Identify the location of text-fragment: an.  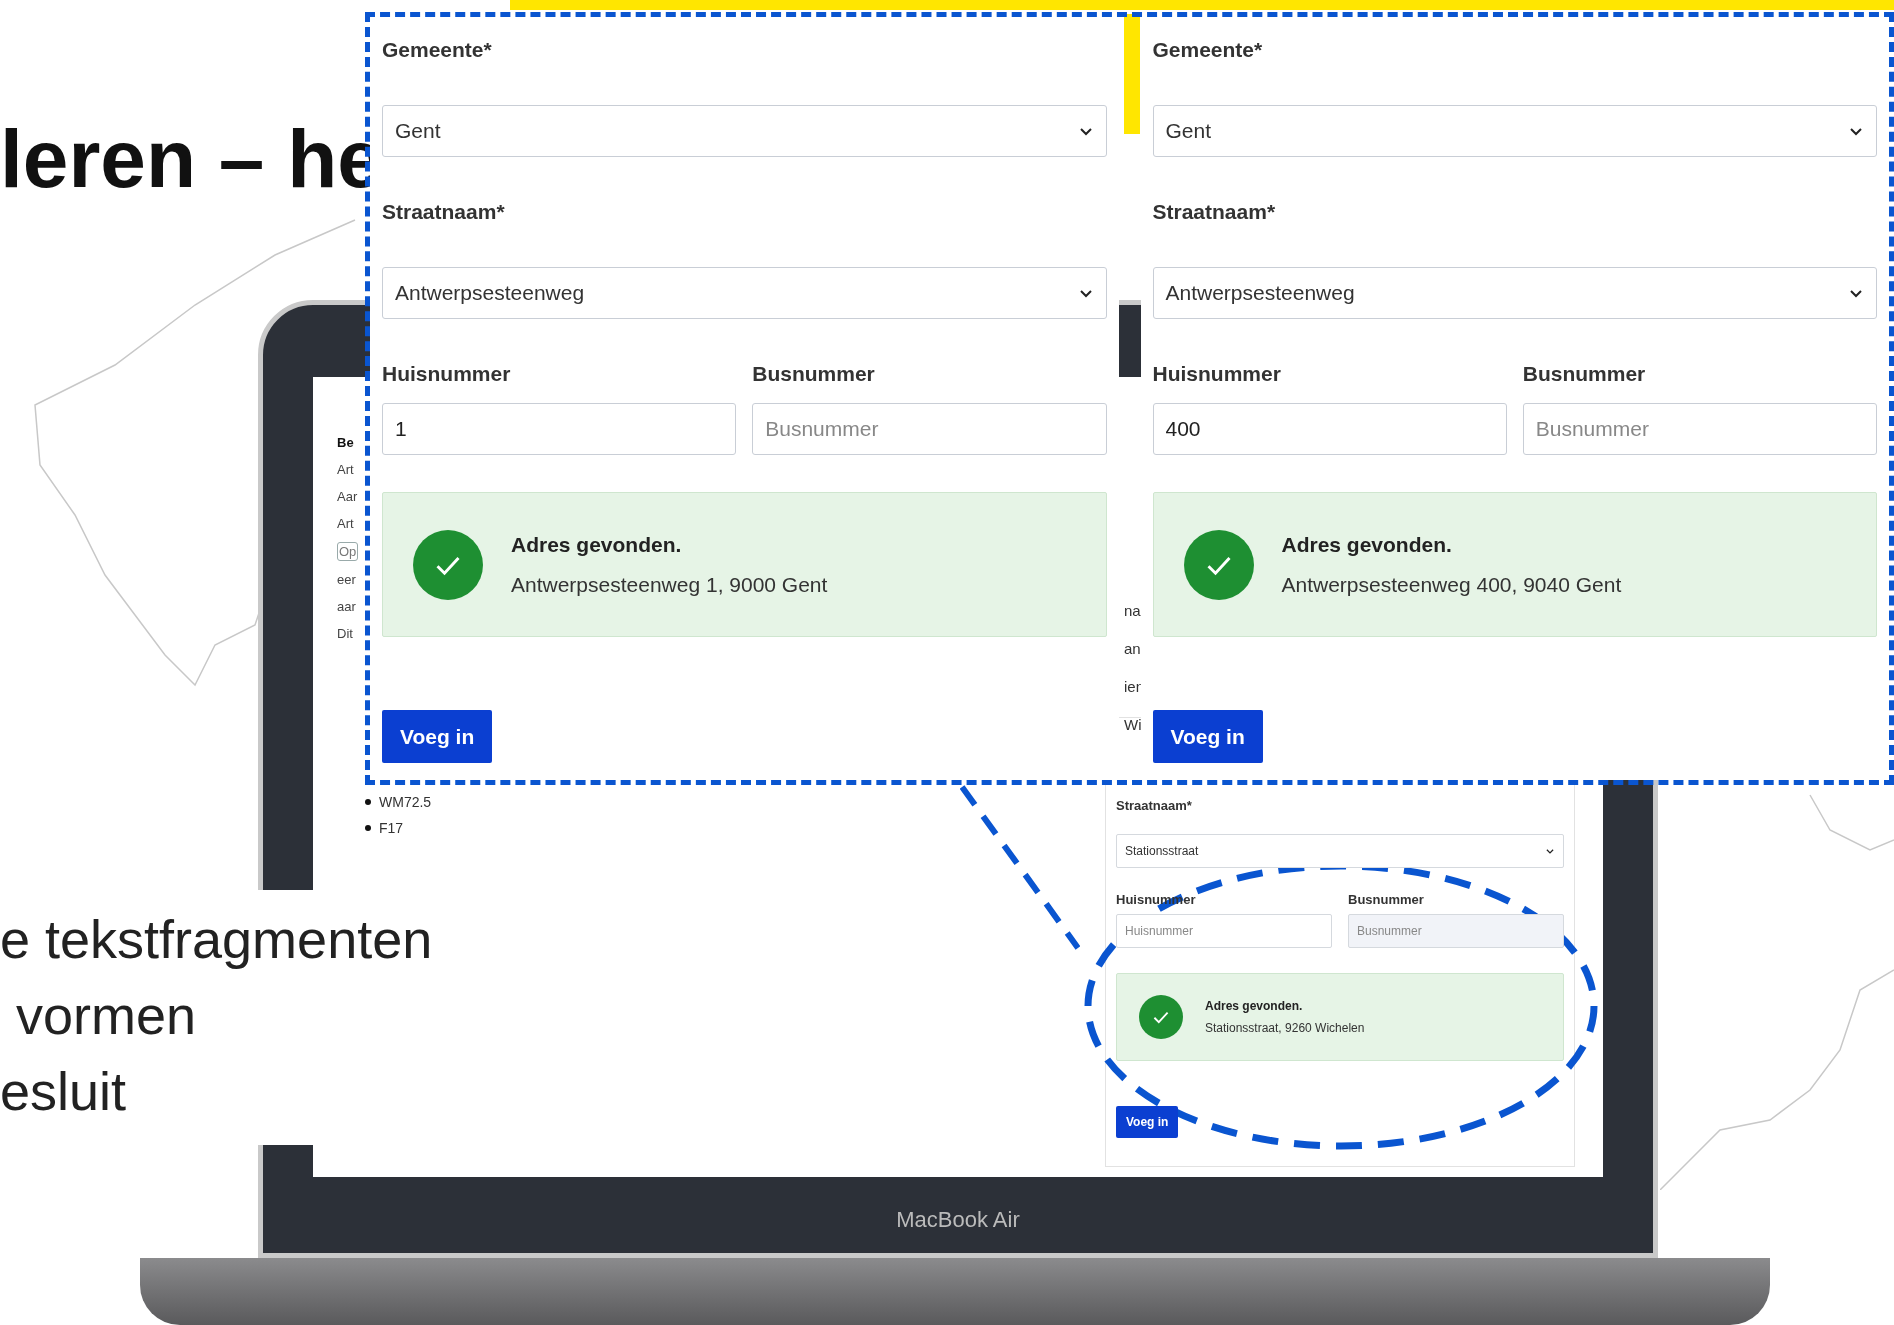
(1132, 649).